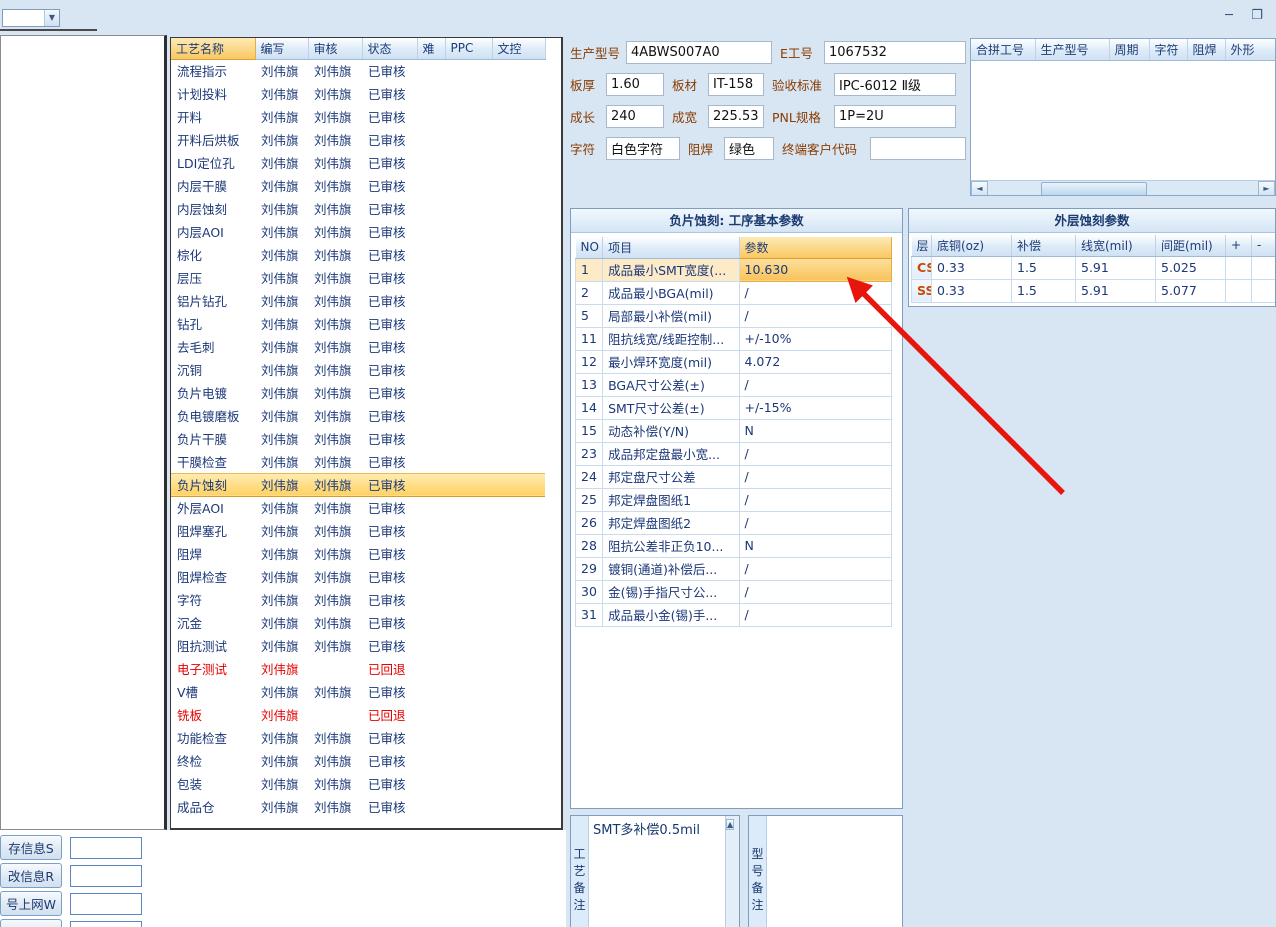 This screenshot has width=1276, height=927. I want to click on chevron-down-icon: ▼, so click(51, 18).